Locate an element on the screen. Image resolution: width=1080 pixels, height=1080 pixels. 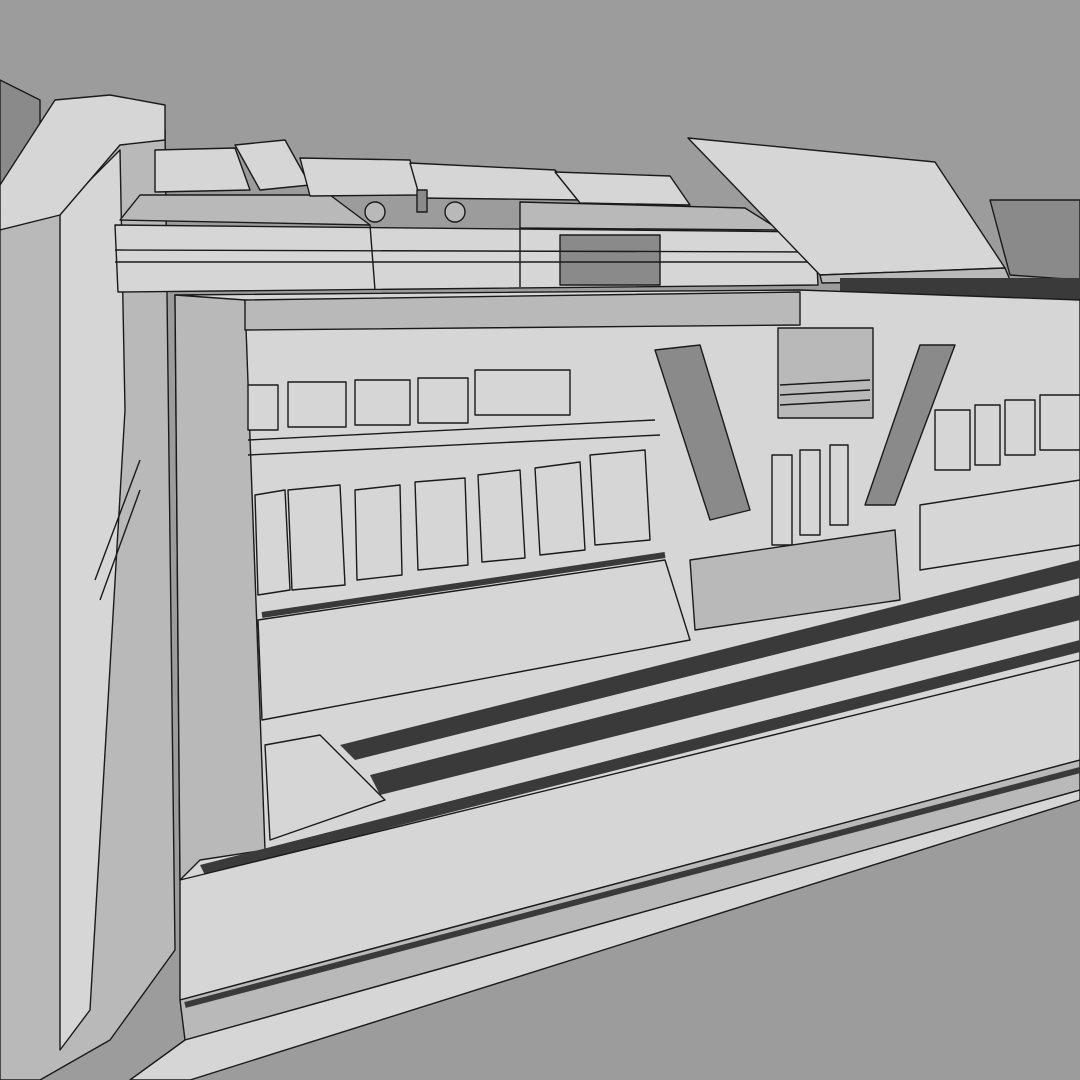
ledge-front is located at coordinates (466, 258).